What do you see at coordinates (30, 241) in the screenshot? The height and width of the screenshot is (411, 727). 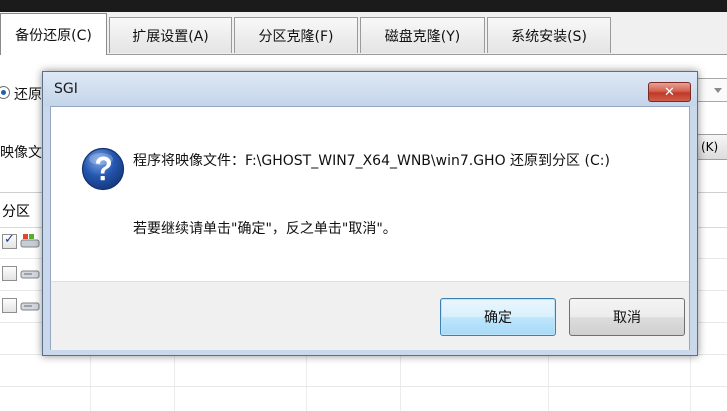 I see `windows-disk-icon` at bounding box center [30, 241].